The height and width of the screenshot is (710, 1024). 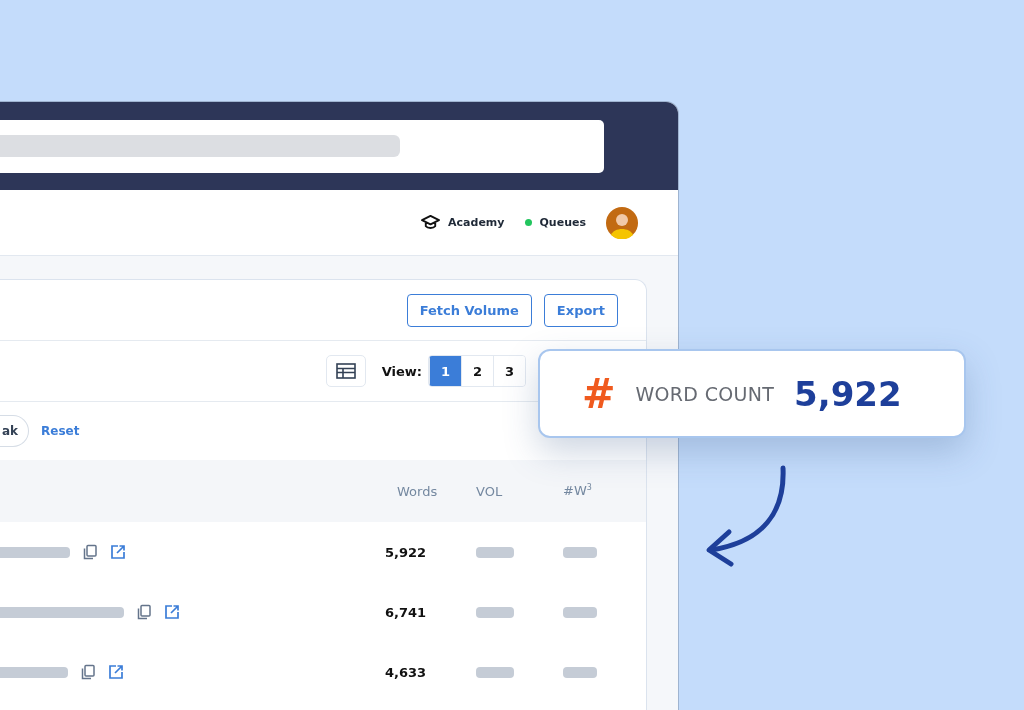 What do you see at coordinates (577, 491) in the screenshot?
I see `column-header: #W$^{3}$` at bounding box center [577, 491].